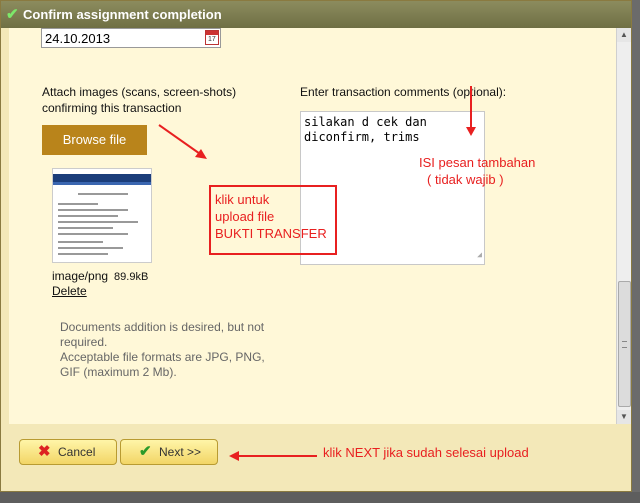 This screenshot has width=640, height=503. I want to click on next-annotation: klik NEXT jika sudah selesai upload, so click(426, 452).